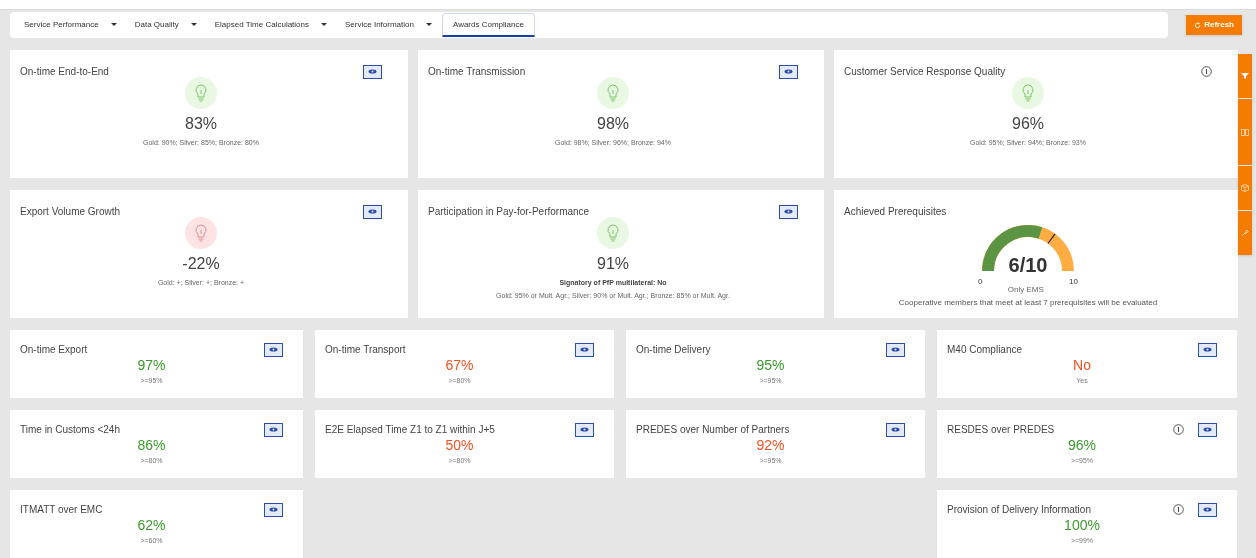  I want to click on kpi-value: 86%, so click(151, 445).